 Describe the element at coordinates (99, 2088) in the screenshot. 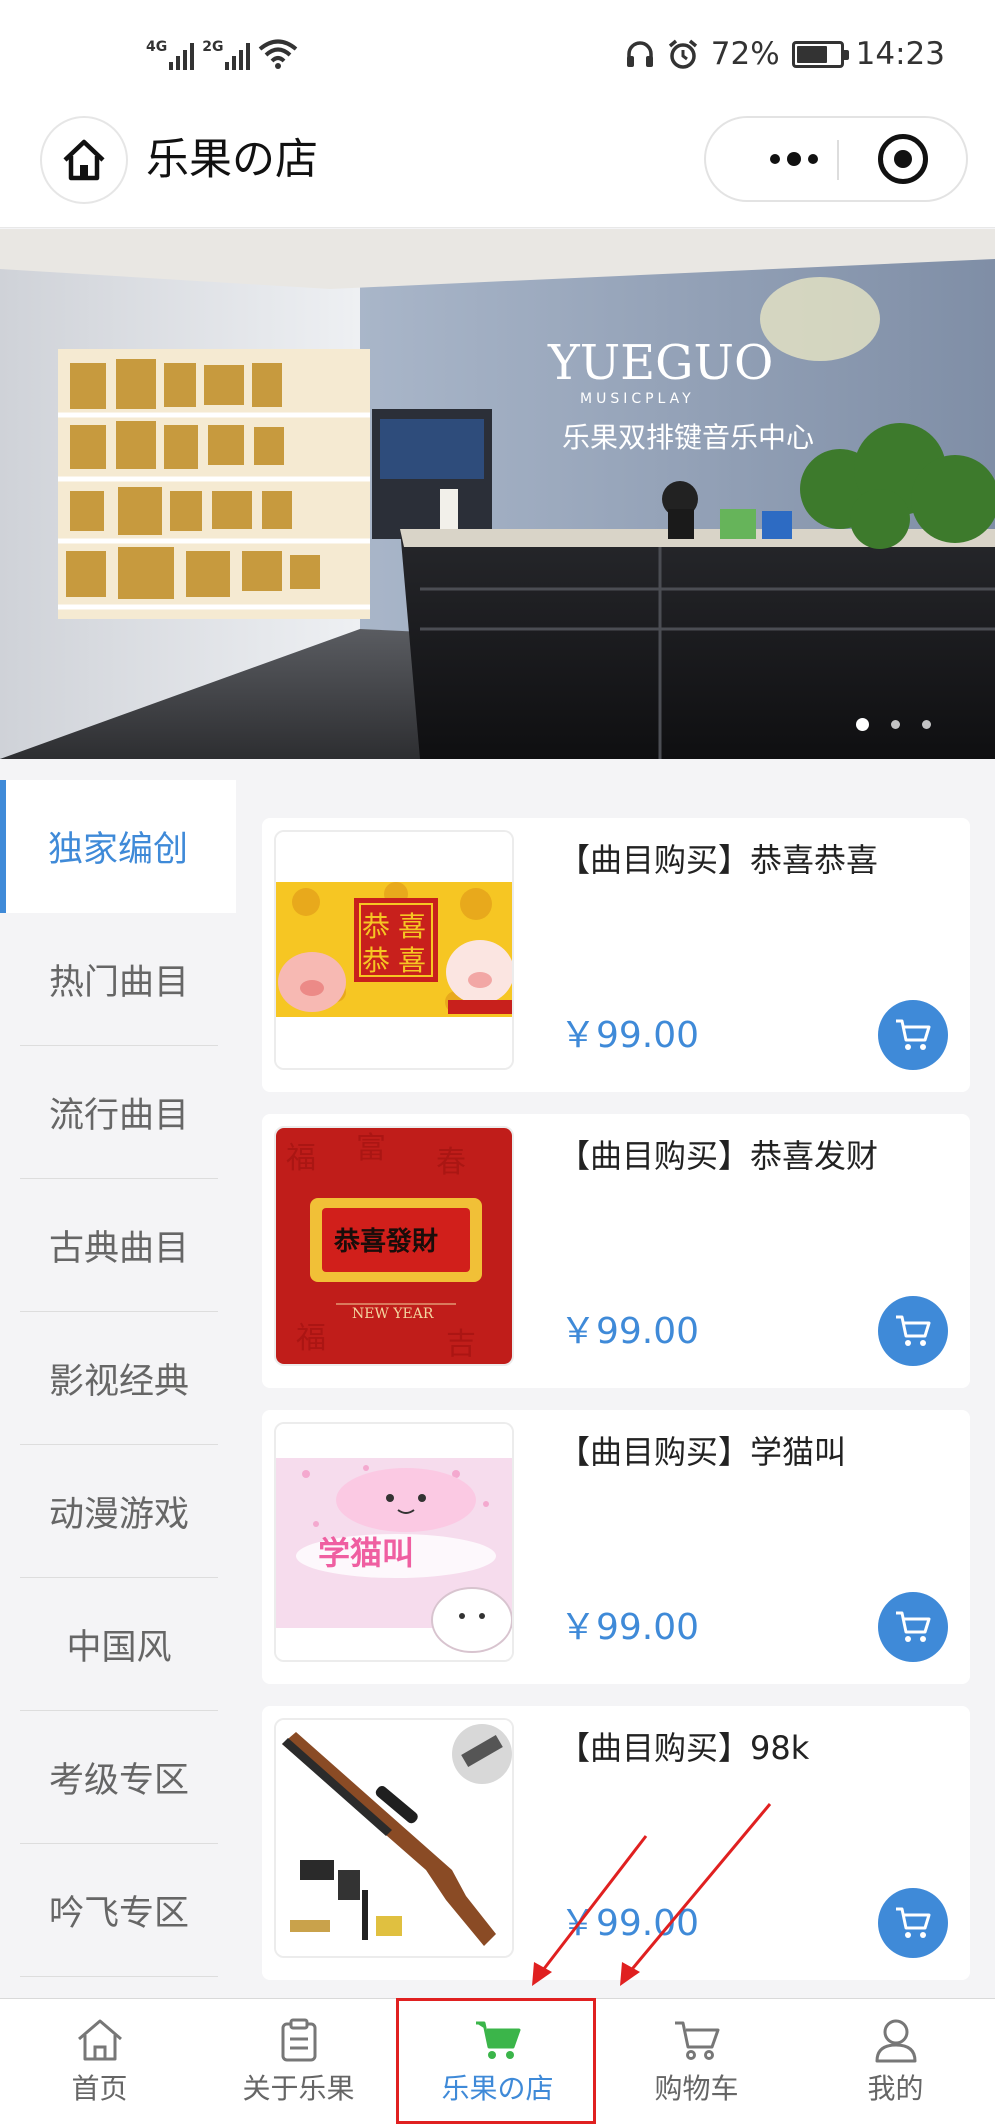

I see `tab-label: 首页` at that location.